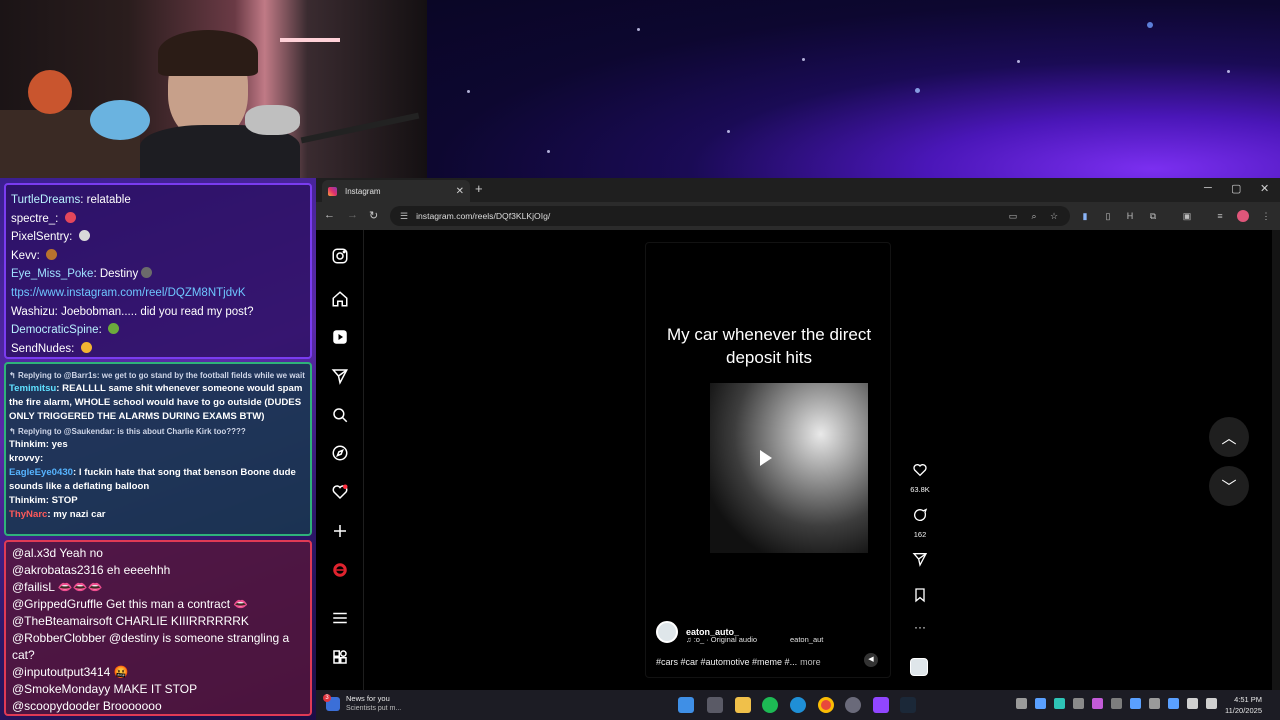 The width and height of the screenshot is (1280, 720). I want to click on file-explorer-icon, so click(743, 705).